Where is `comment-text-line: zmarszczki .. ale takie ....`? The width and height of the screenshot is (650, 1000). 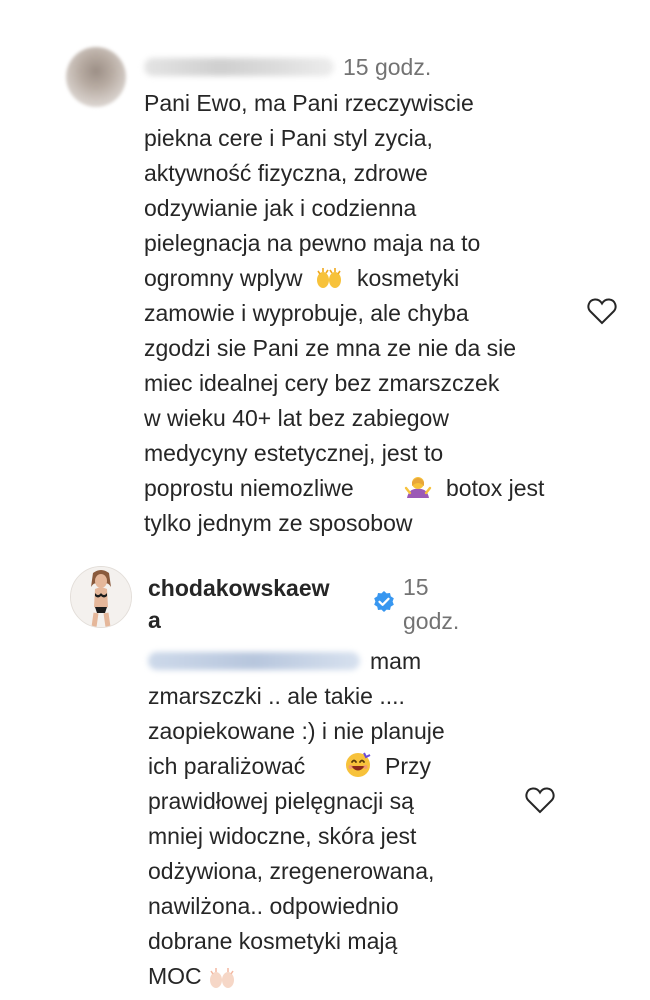 comment-text-line: zmarszczki .. ale takie .... is located at coordinates (276, 696).